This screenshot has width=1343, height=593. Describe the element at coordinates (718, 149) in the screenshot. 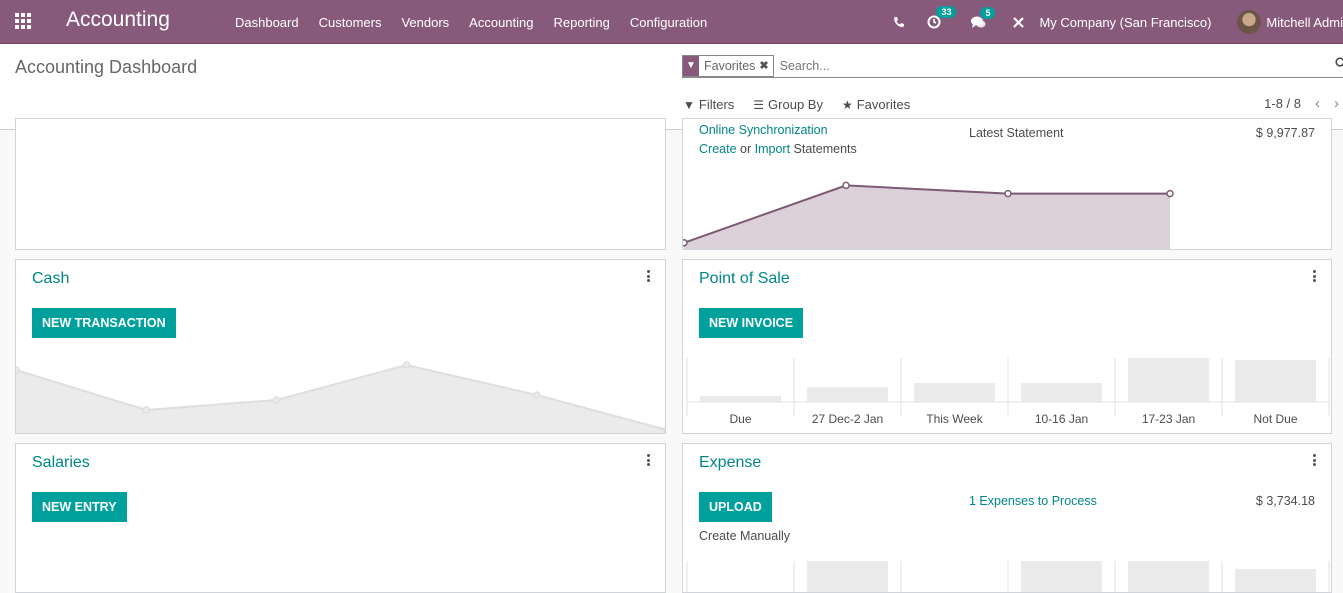

I see `create-link: Create` at that location.